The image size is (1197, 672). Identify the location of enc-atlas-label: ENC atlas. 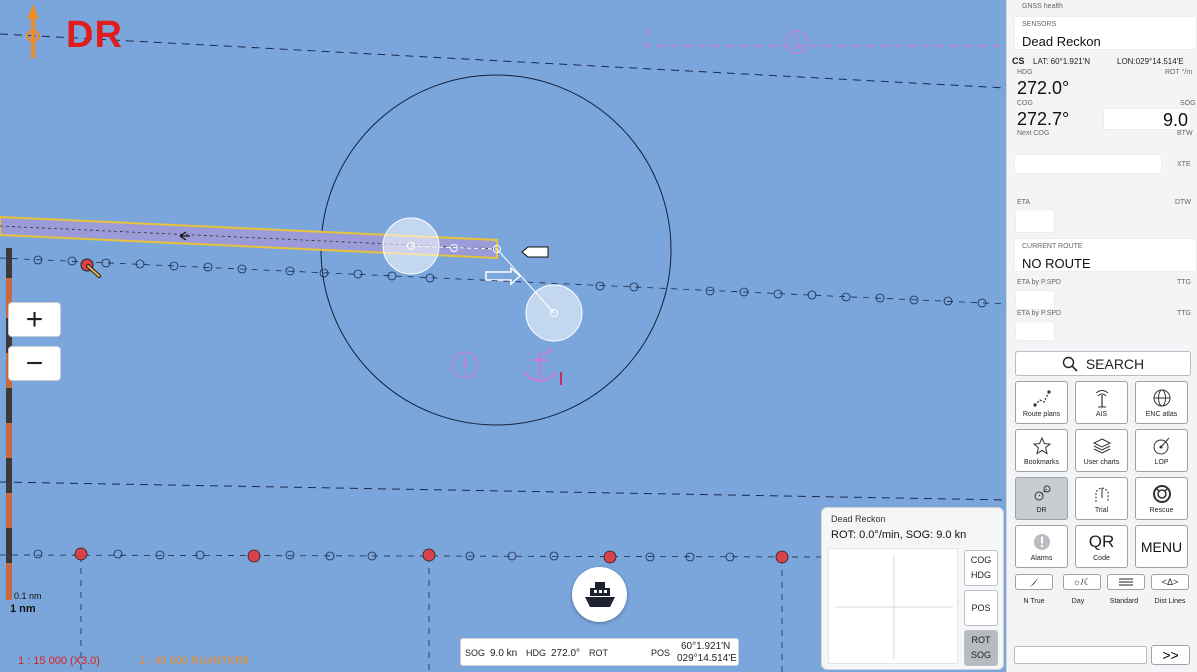
(1161, 414).